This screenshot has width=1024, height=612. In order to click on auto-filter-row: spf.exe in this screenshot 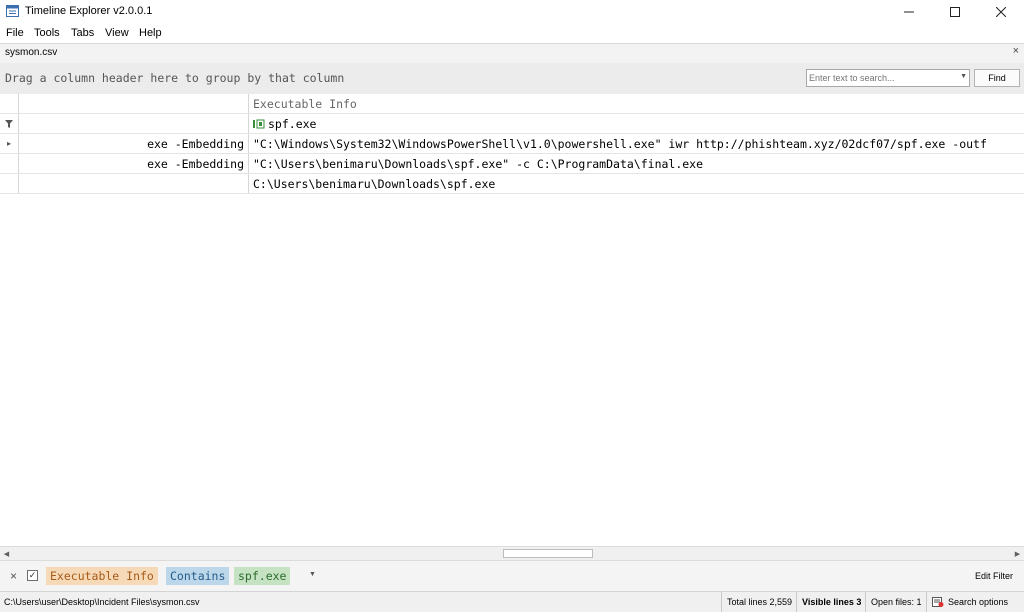, I will do `click(512, 124)`.